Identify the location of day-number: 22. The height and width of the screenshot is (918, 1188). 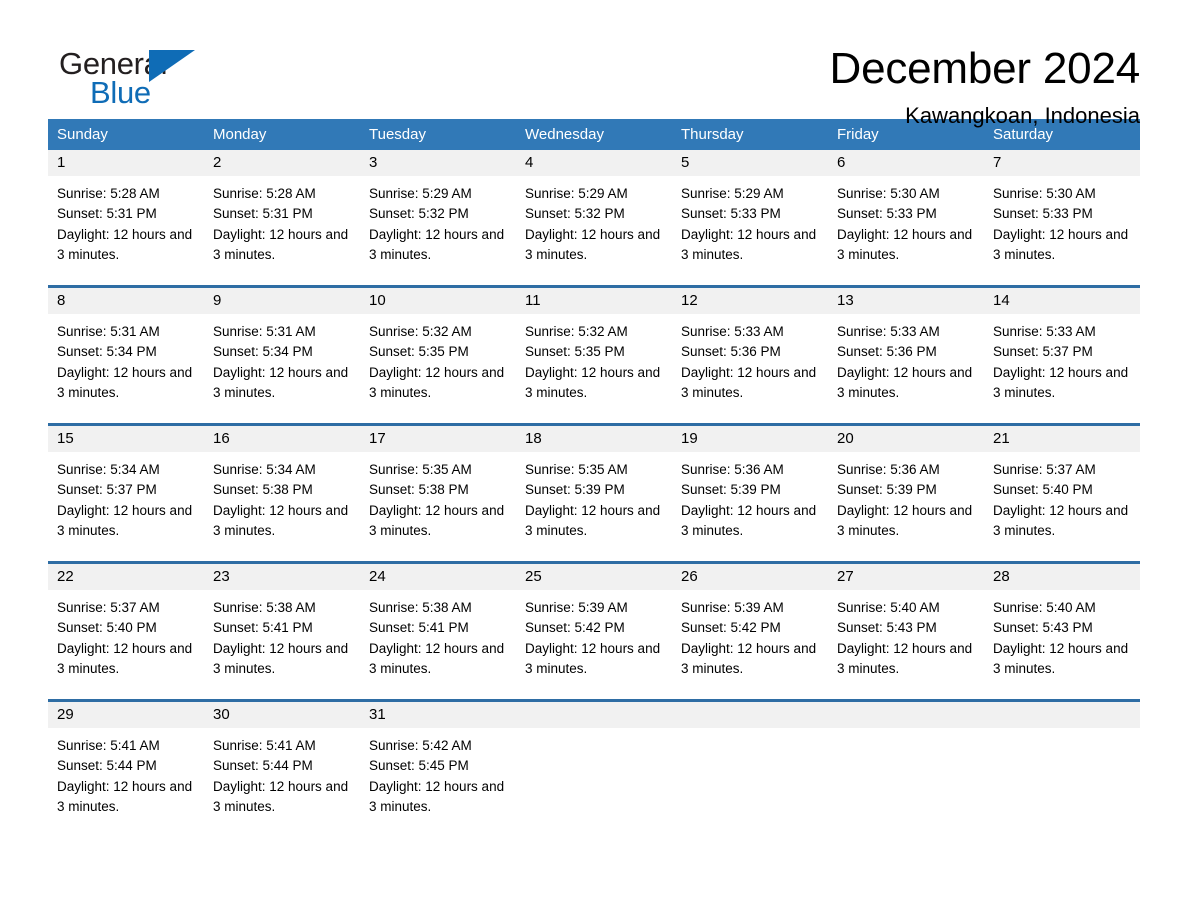
(126, 577).